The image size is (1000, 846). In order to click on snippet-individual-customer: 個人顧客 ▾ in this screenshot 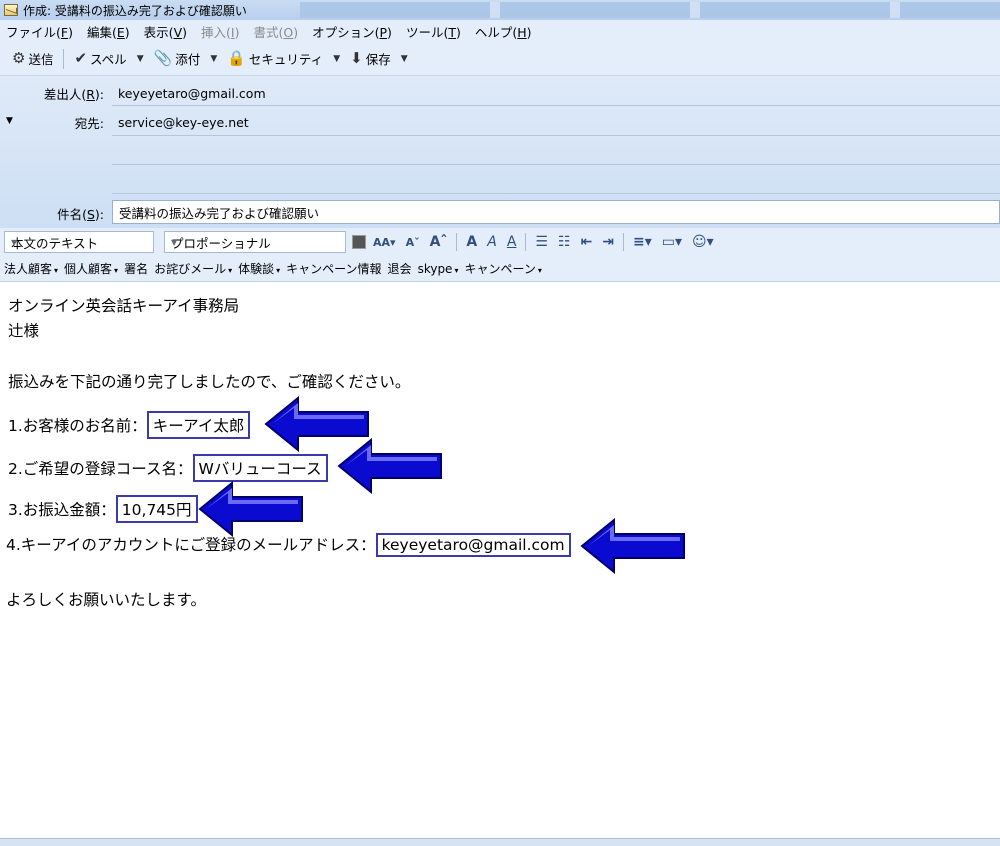, I will do `click(91, 268)`.